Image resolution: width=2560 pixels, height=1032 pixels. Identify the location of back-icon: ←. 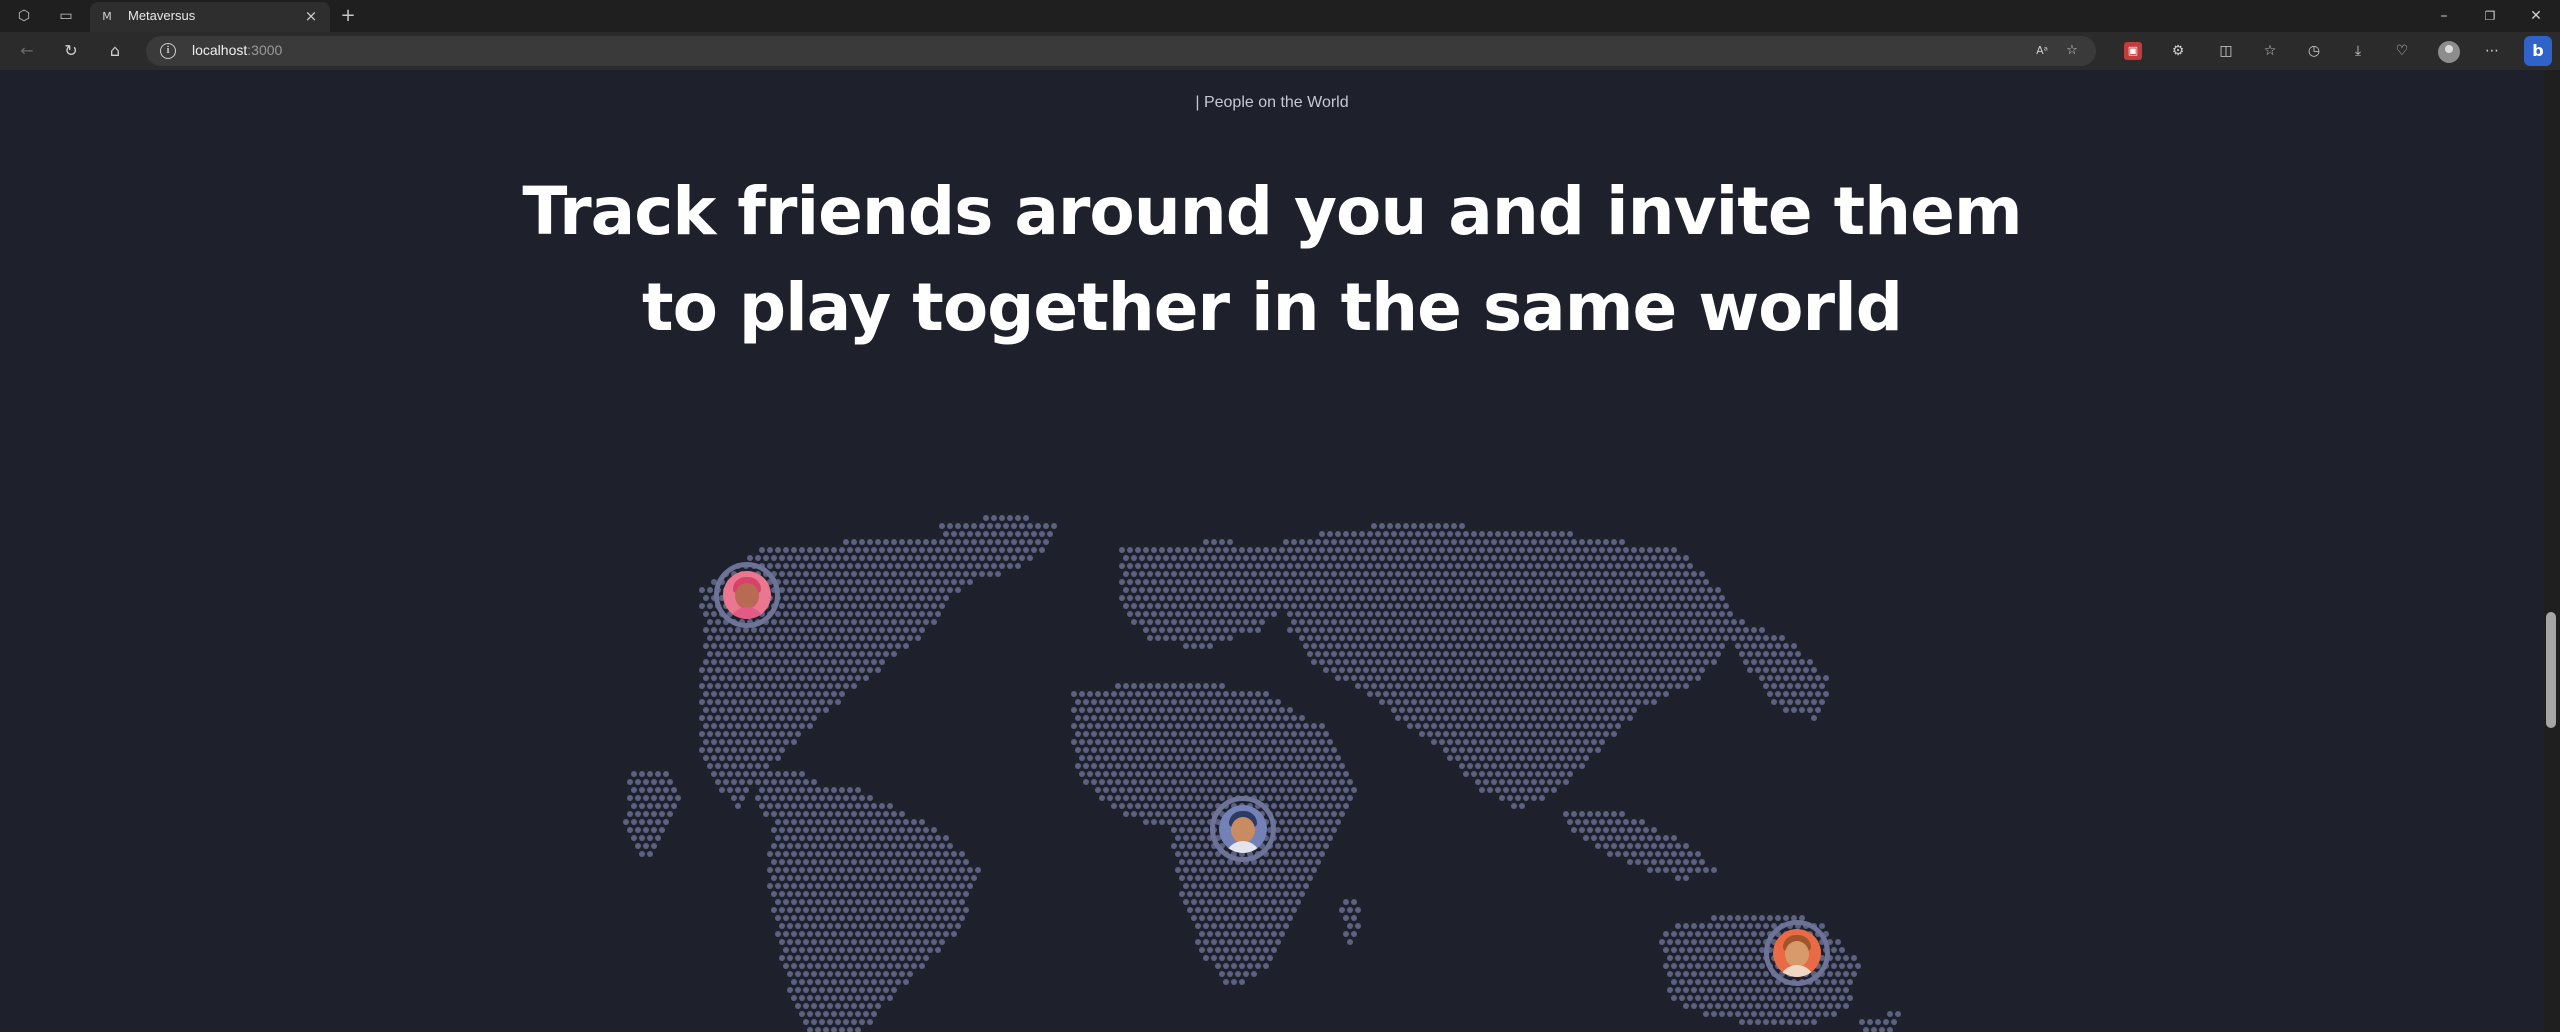
(27, 51).